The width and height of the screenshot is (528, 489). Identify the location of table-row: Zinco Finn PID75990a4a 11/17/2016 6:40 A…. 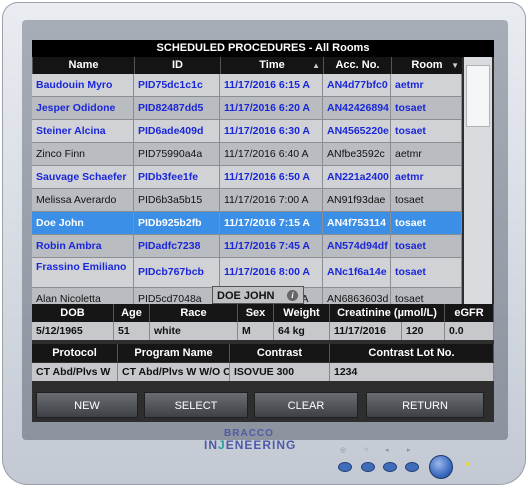
(247, 154).